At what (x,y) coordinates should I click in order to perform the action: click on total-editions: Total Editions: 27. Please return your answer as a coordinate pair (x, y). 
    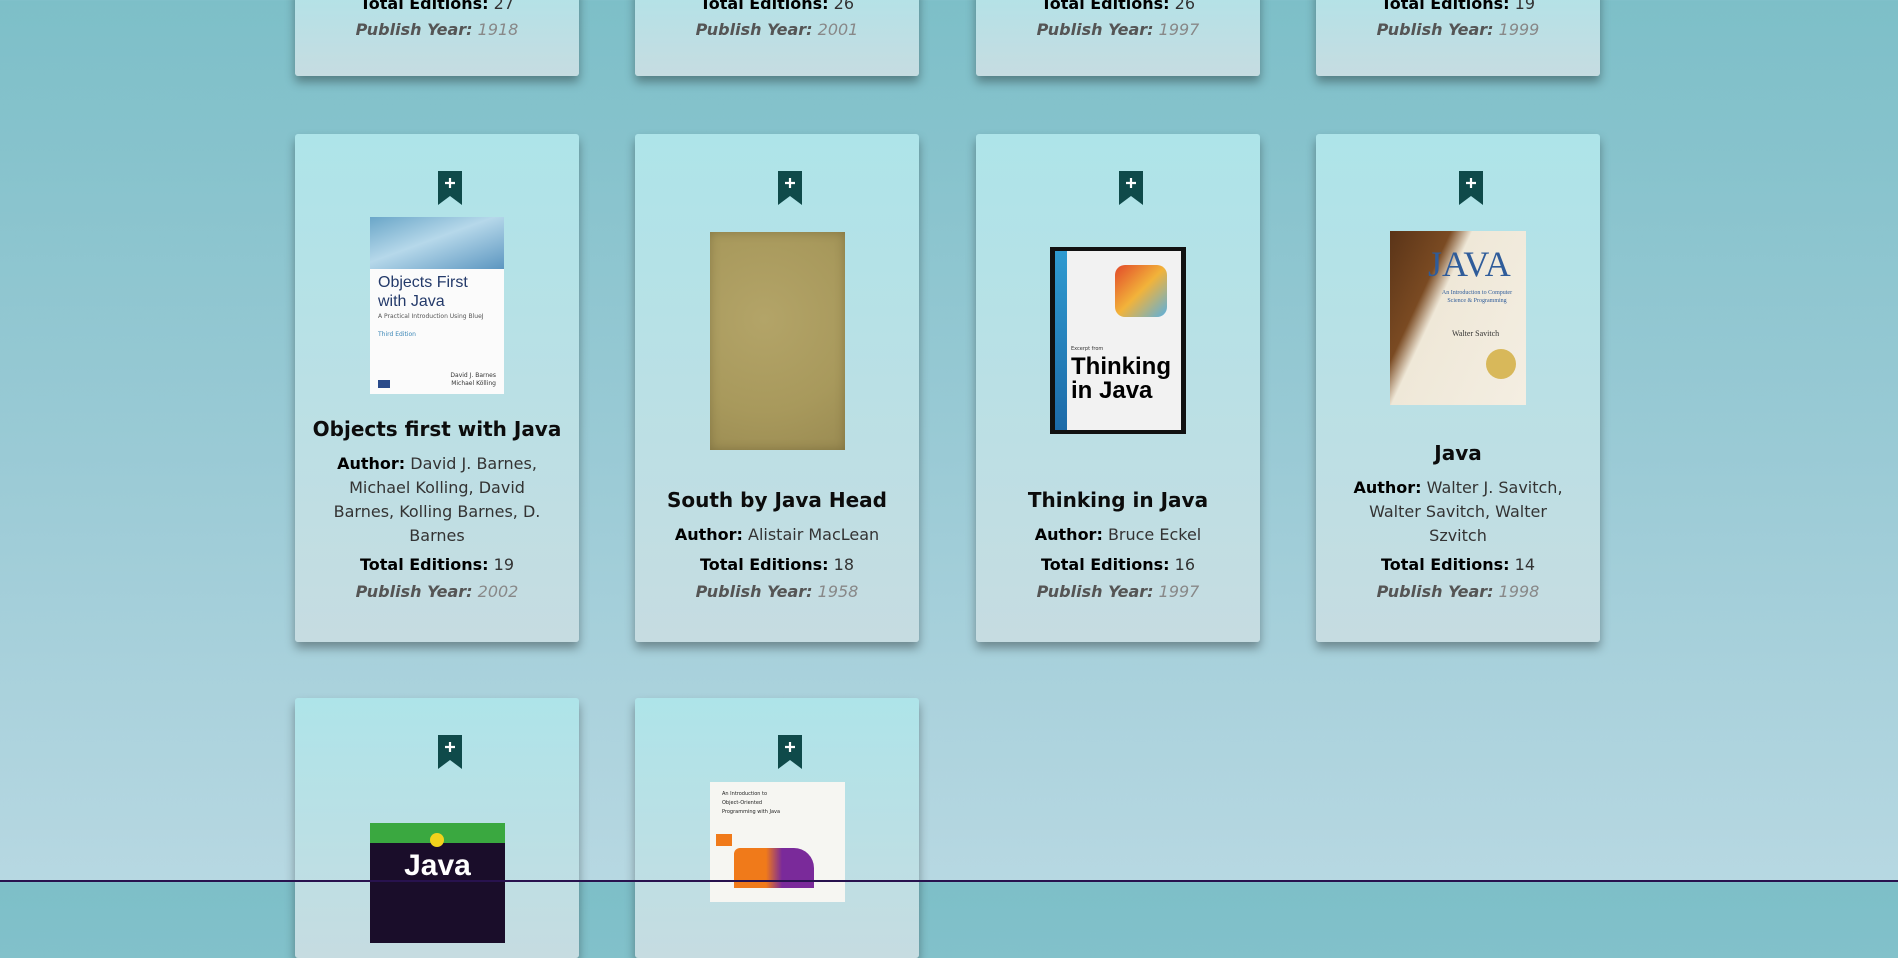
    Looking at the image, I should click on (437, 6).